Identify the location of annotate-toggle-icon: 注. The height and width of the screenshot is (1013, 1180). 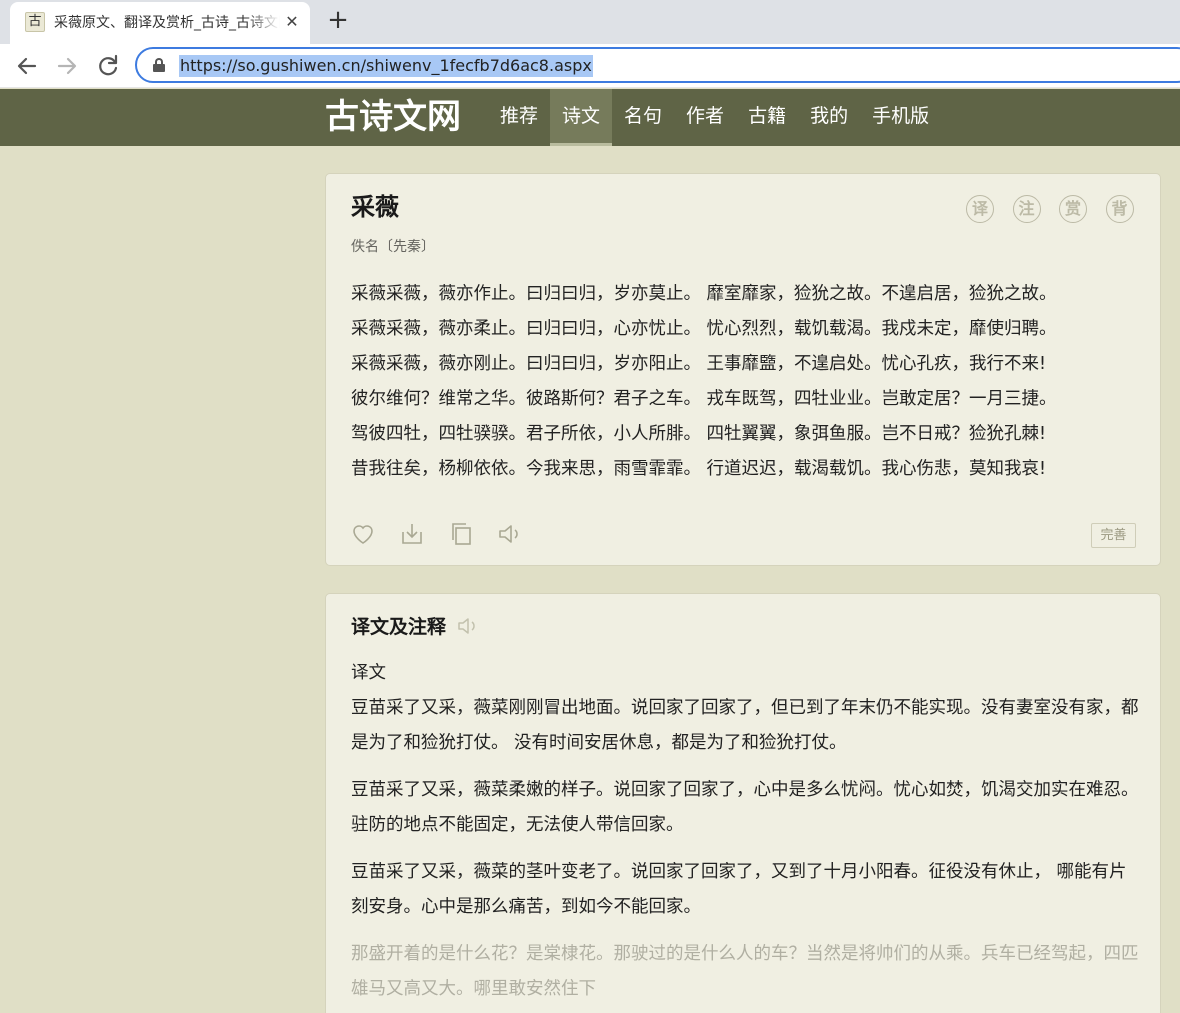
(1026, 209).